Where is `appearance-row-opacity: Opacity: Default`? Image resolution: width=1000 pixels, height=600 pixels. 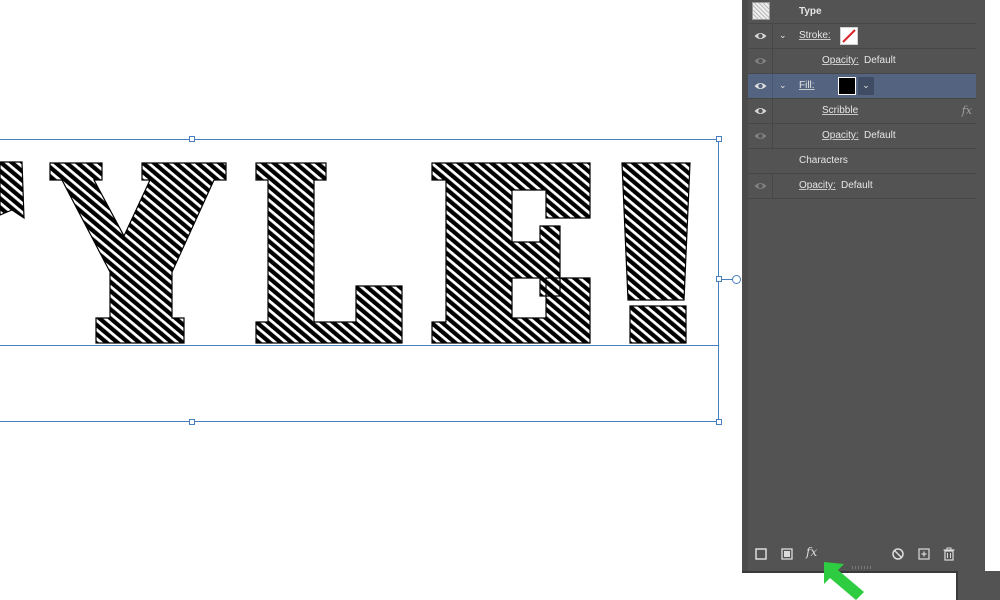
appearance-row-opacity: Opacity: Default is located at coordinates (862, 186).